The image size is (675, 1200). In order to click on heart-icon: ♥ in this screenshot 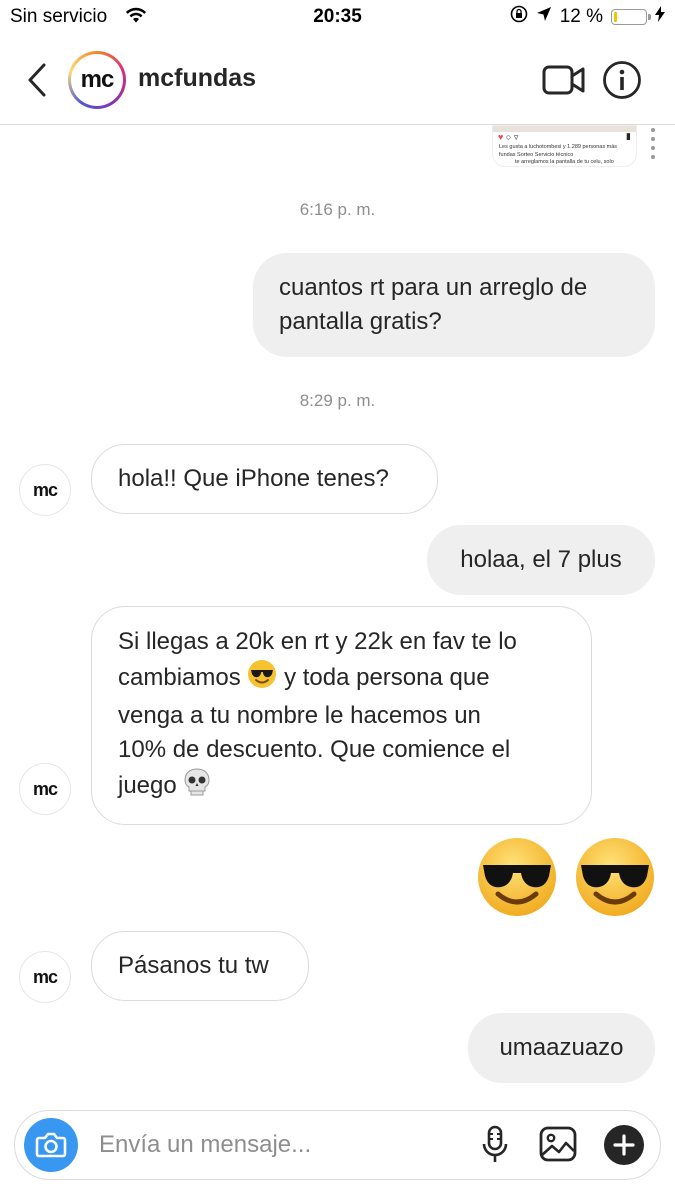, I will do `click(501, 137)`.